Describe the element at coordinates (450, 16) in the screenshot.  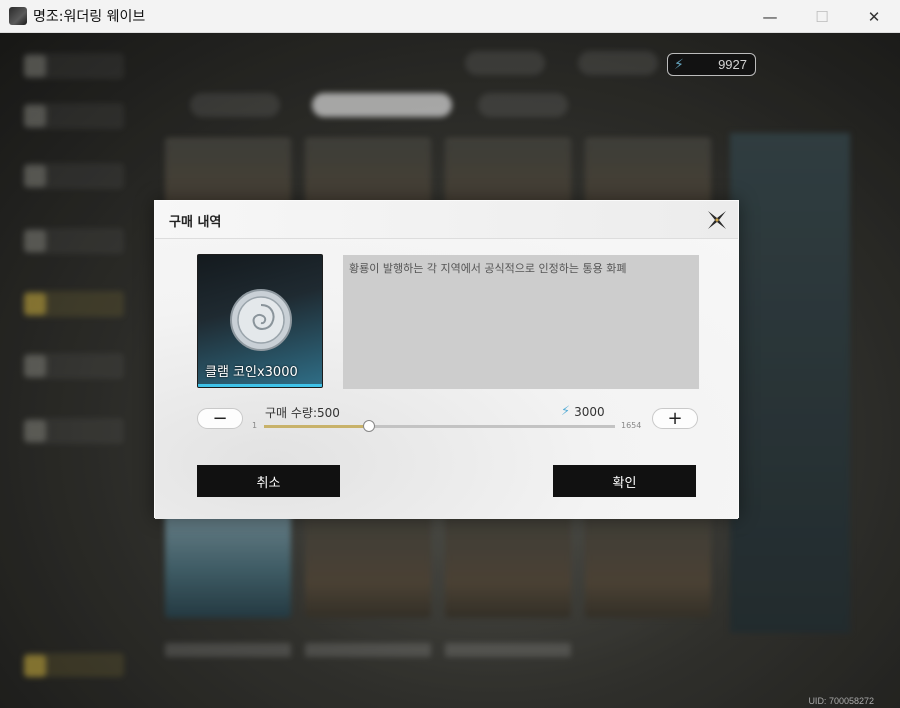
I see `window-titlebar: 명조:워더링 웨이브 — ☐ ✕` at that location.